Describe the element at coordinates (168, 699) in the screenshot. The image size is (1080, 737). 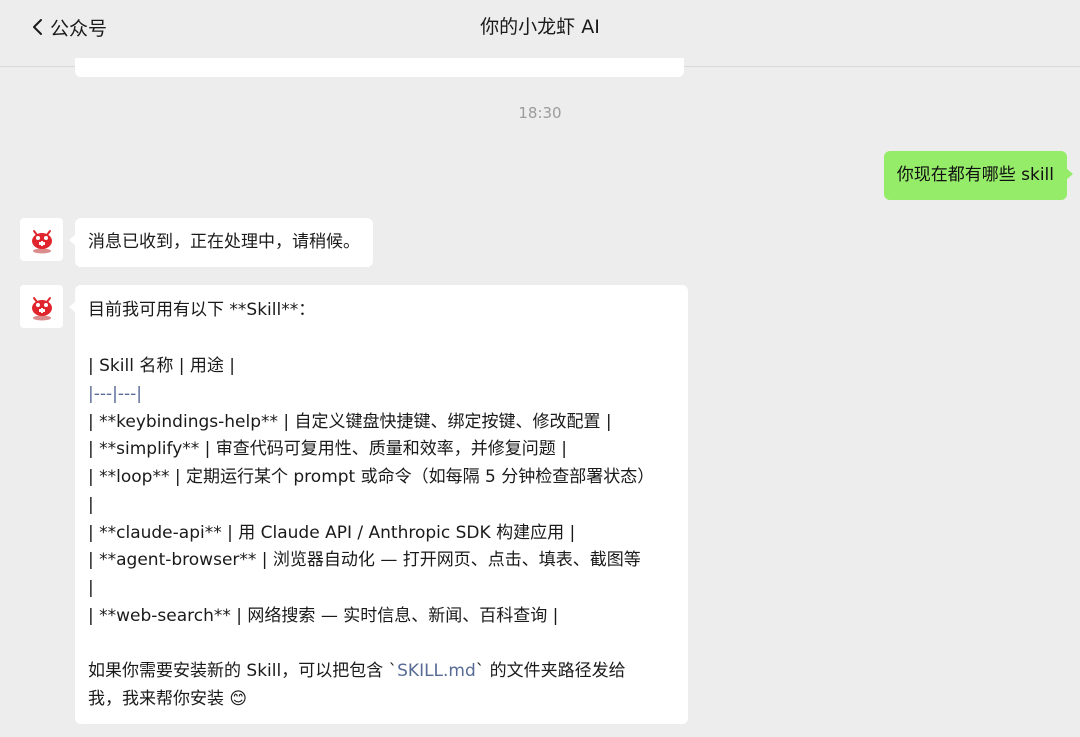
I see `footer-line-2: 我，我来帮你安装 😊` at that location.